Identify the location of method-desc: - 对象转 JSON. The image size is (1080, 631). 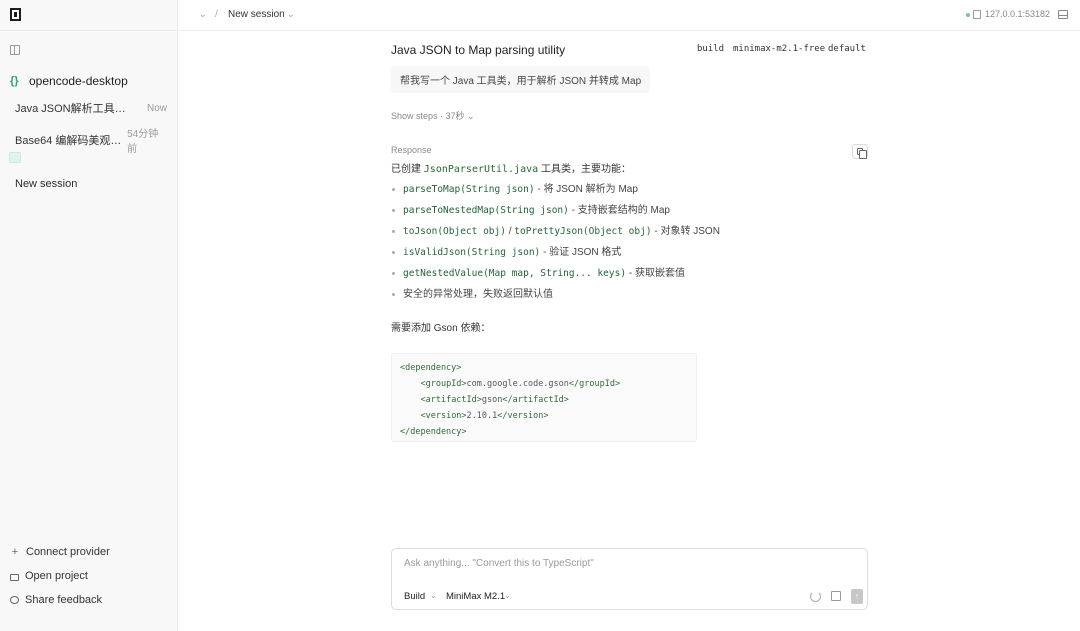
(685, 231).